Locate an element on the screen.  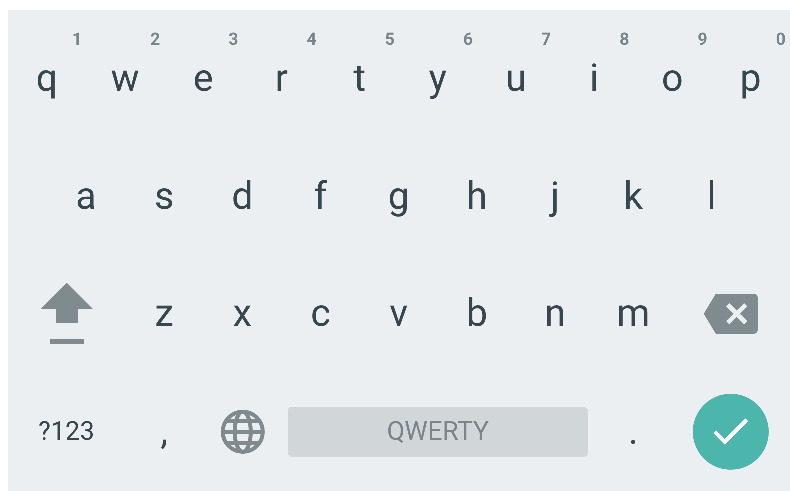
key: o is located at coordinates (673, 79).